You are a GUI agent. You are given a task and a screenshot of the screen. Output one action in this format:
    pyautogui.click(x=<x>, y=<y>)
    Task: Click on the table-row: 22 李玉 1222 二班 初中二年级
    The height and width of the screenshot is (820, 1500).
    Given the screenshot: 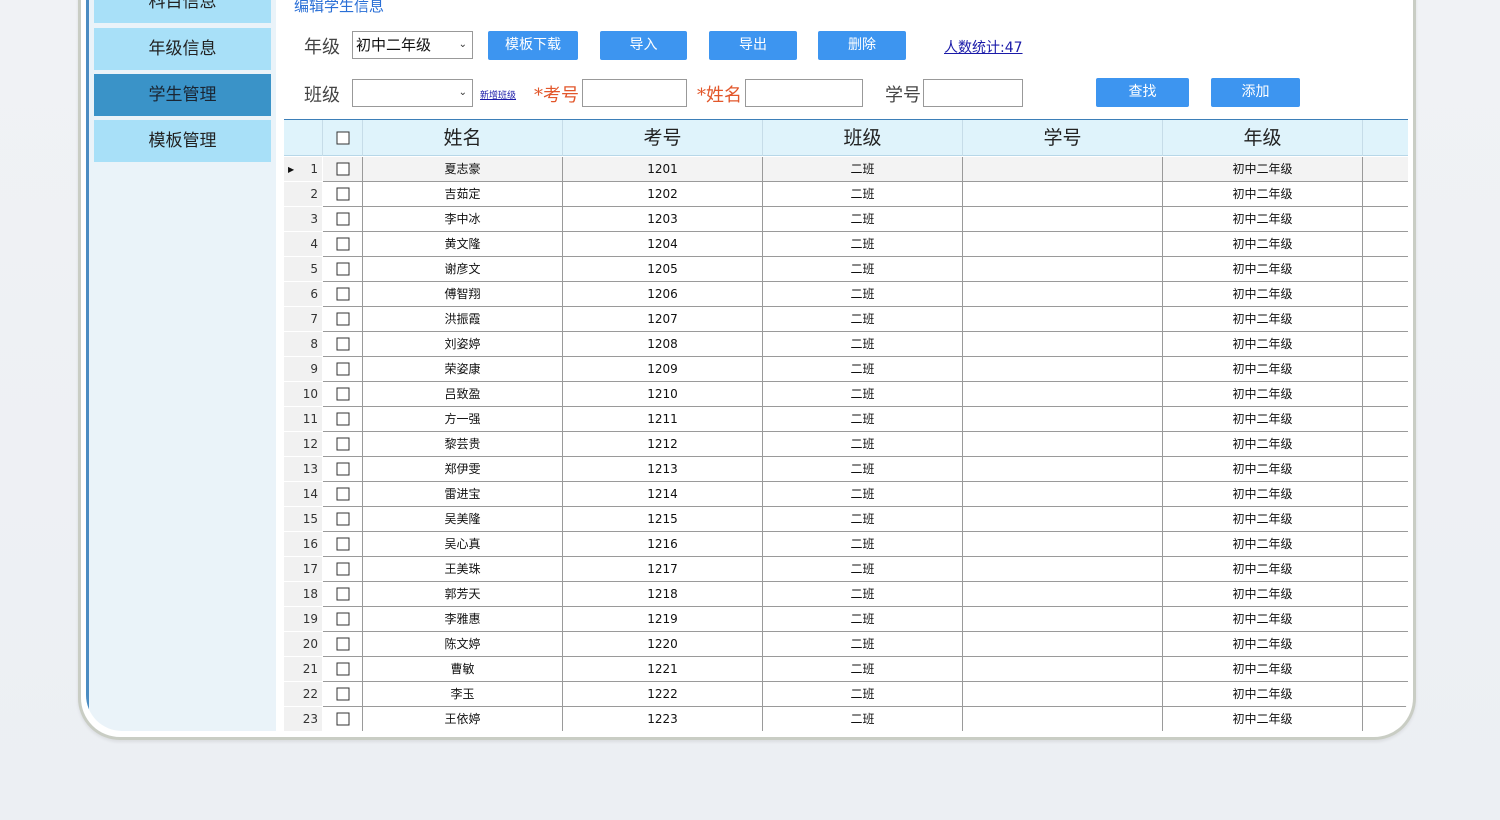 What is the action you would take?
    pyautogui.click(x=846, y=694)
    